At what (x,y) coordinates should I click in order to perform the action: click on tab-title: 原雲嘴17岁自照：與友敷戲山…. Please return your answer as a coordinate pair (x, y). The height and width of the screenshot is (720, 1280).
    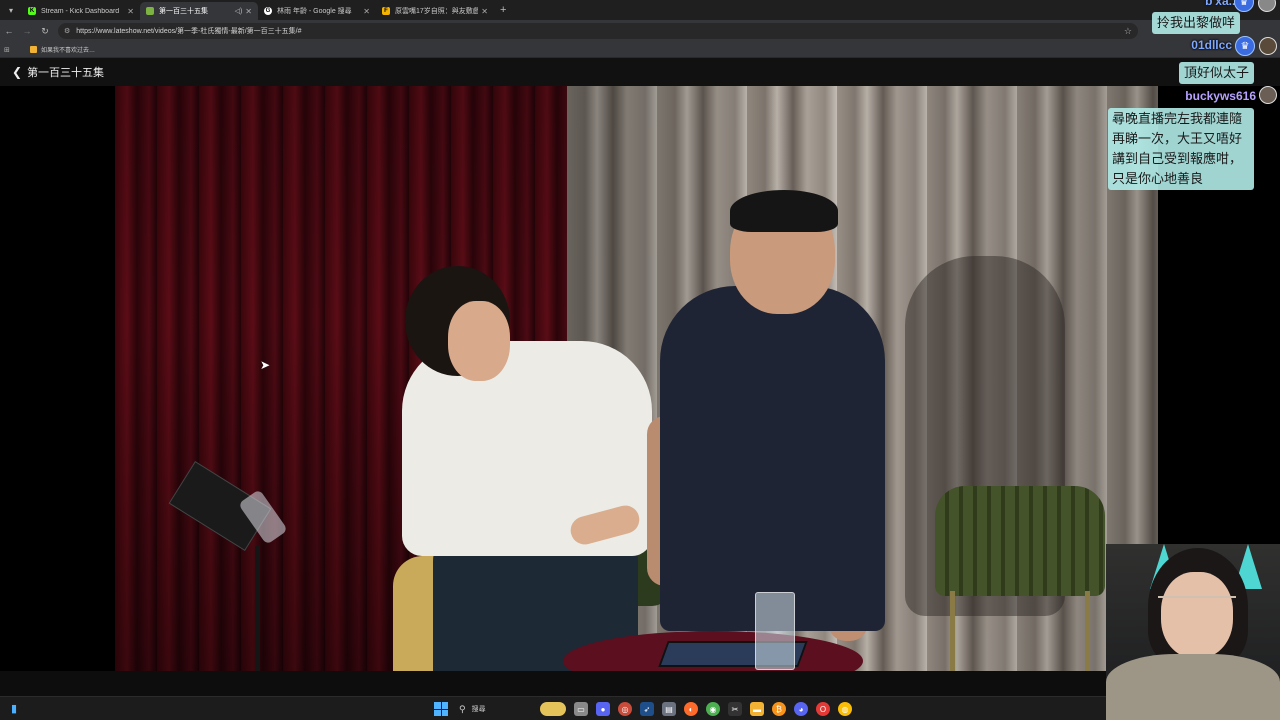
    Looking at the image, I should click on (437, 11).